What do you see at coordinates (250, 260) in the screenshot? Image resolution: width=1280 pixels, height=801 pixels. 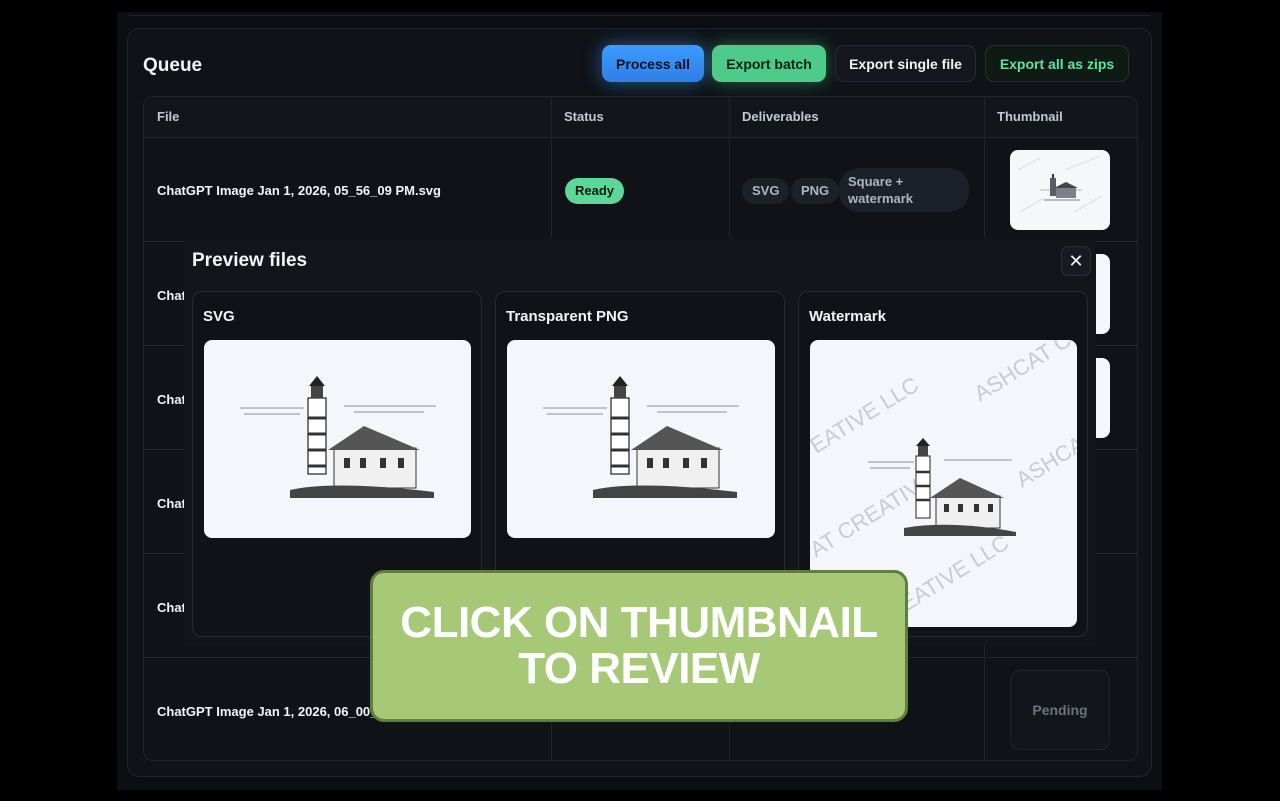 I see `modal-title: Preview files` at bounding box center [250, 260].